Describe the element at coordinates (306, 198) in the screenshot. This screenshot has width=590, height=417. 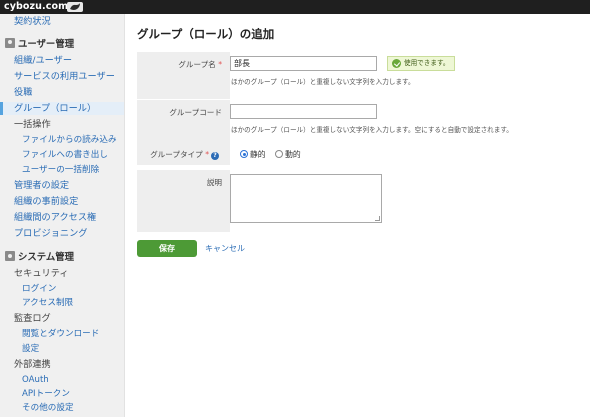
I see `description-textarea` at that location.